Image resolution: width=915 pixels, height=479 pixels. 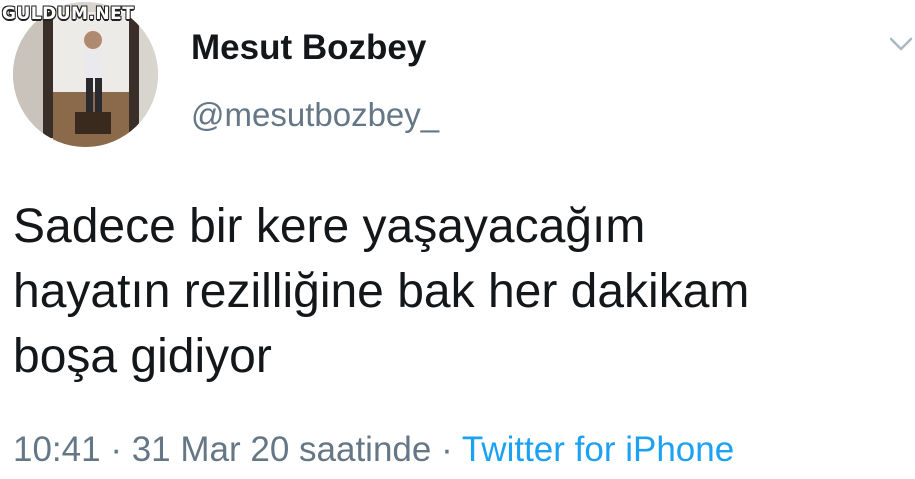 What do you see at coordinates (381, 291) in the screenshot?
I see `tweet-line: hayatın rezilliğine bak her dakikam` at bounding box center [381, 291].